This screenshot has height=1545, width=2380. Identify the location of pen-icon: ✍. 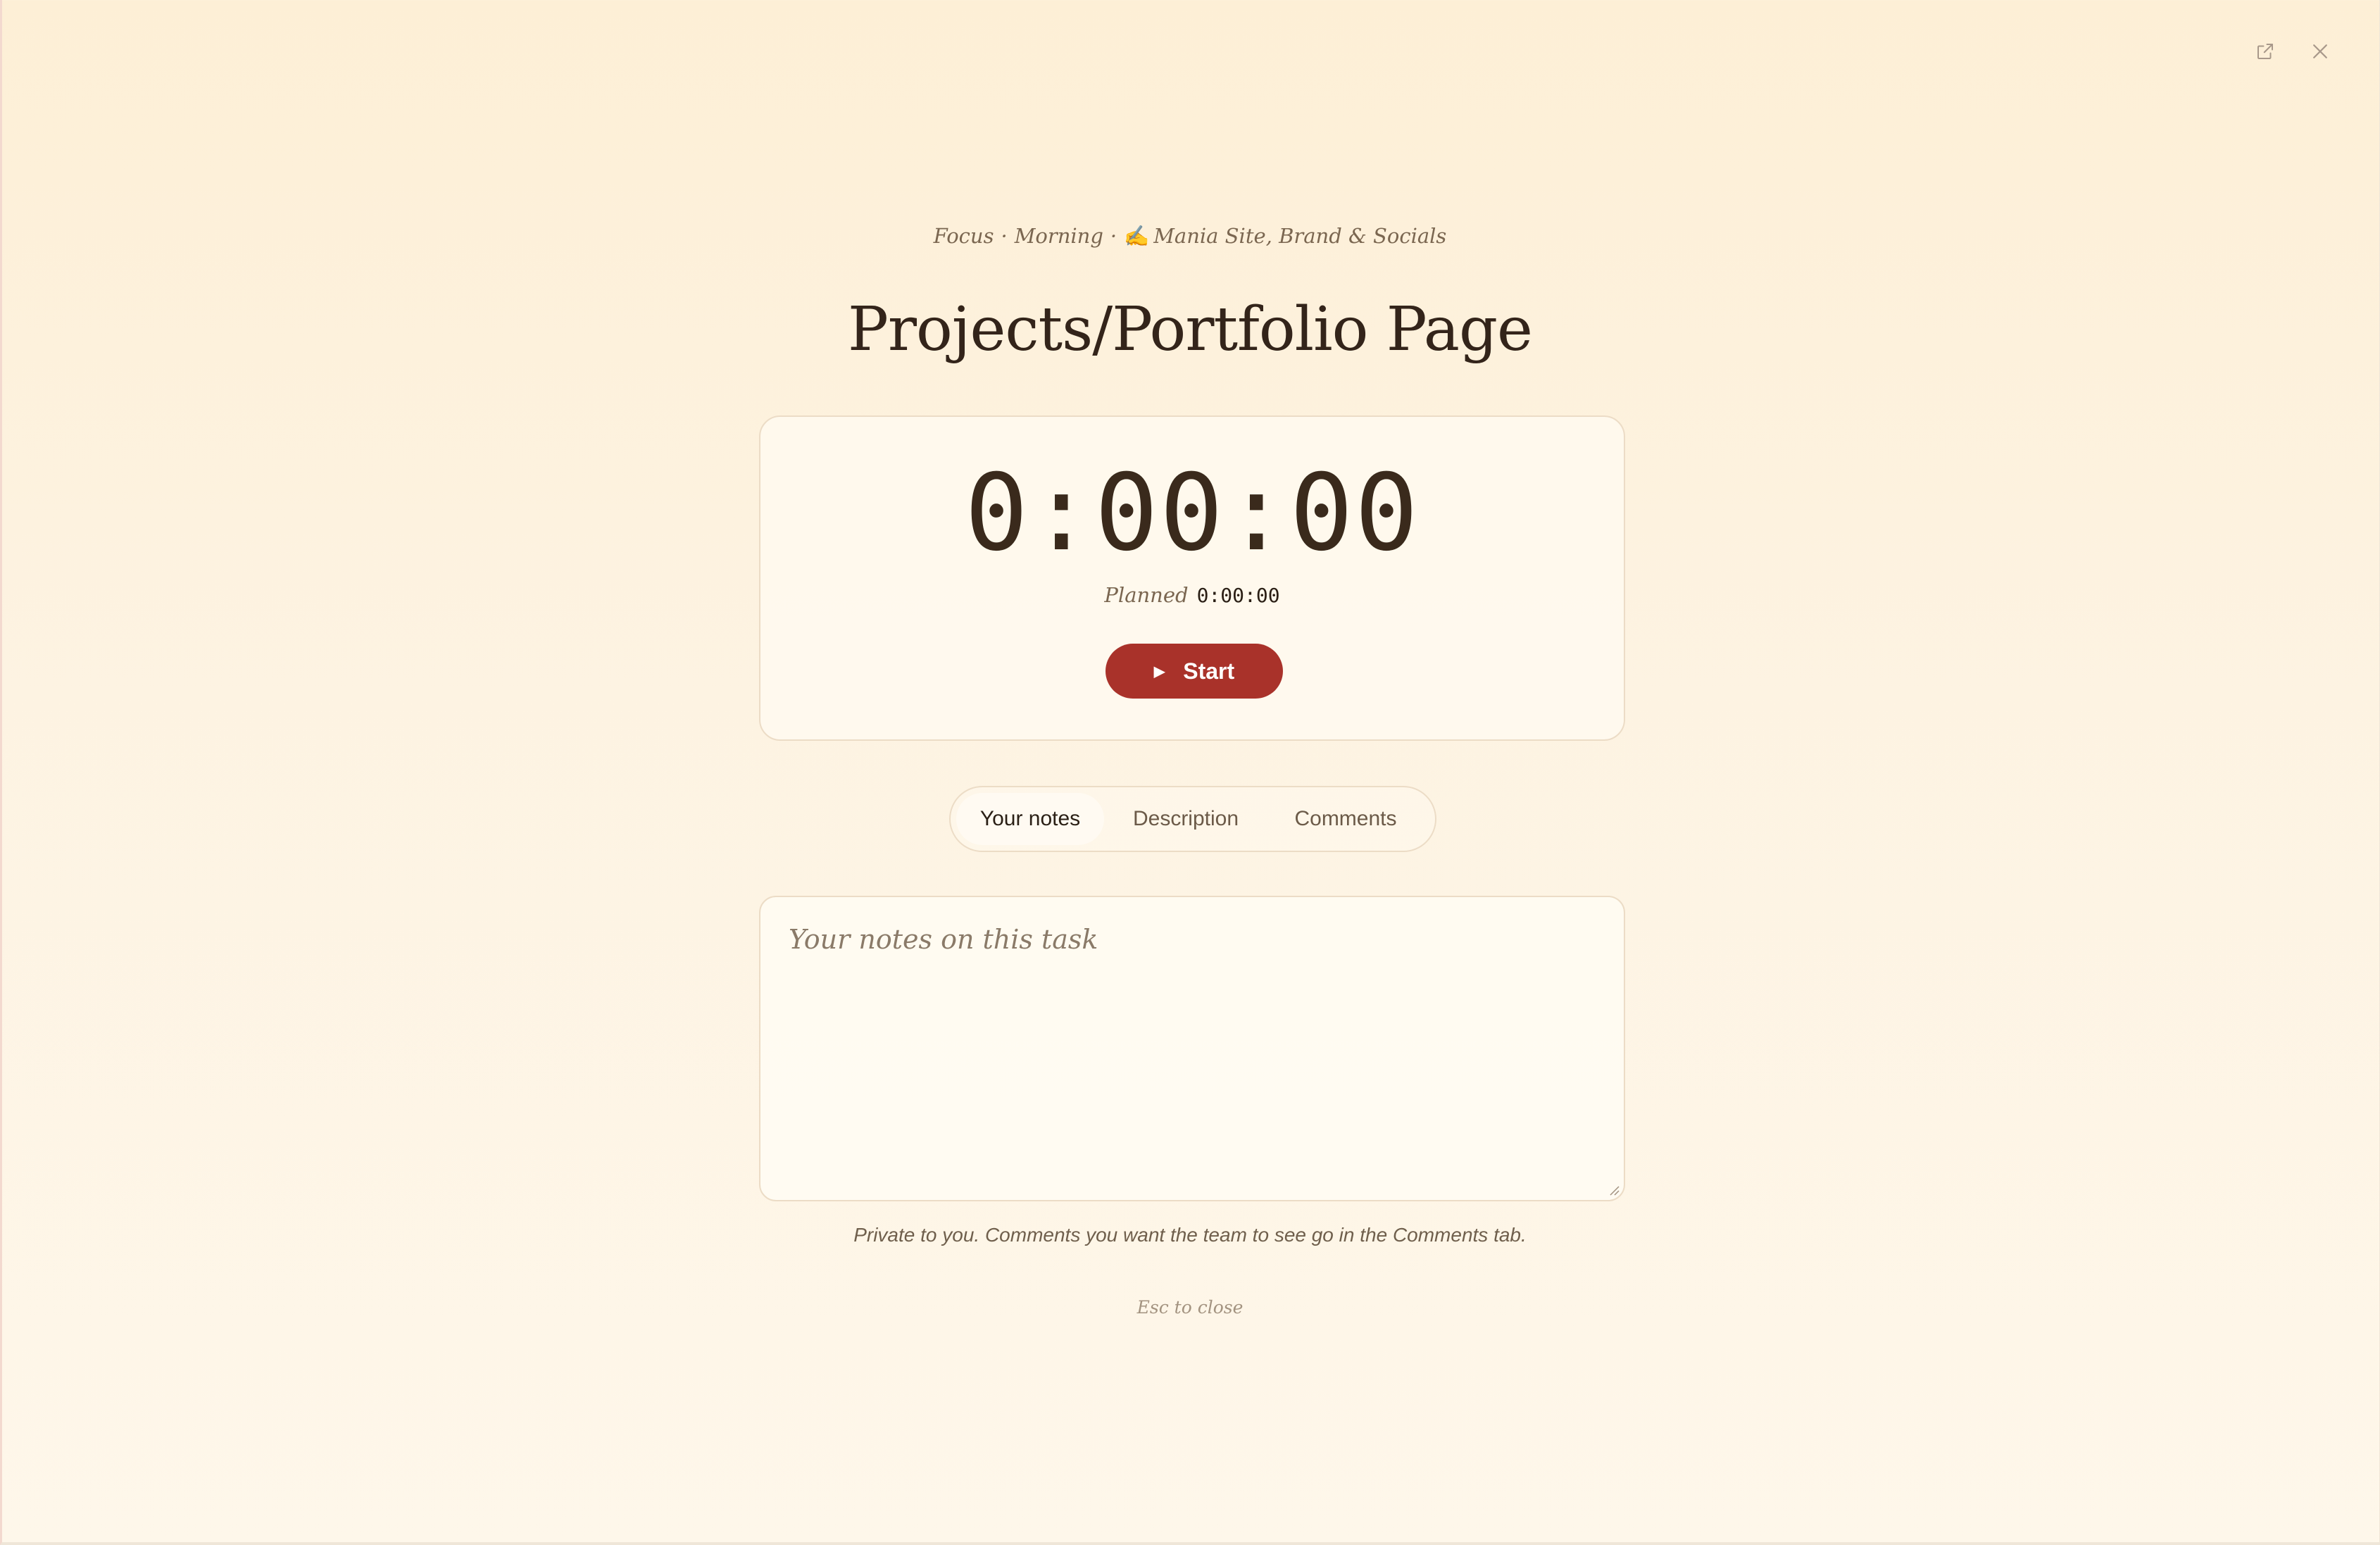
(1137, 236).